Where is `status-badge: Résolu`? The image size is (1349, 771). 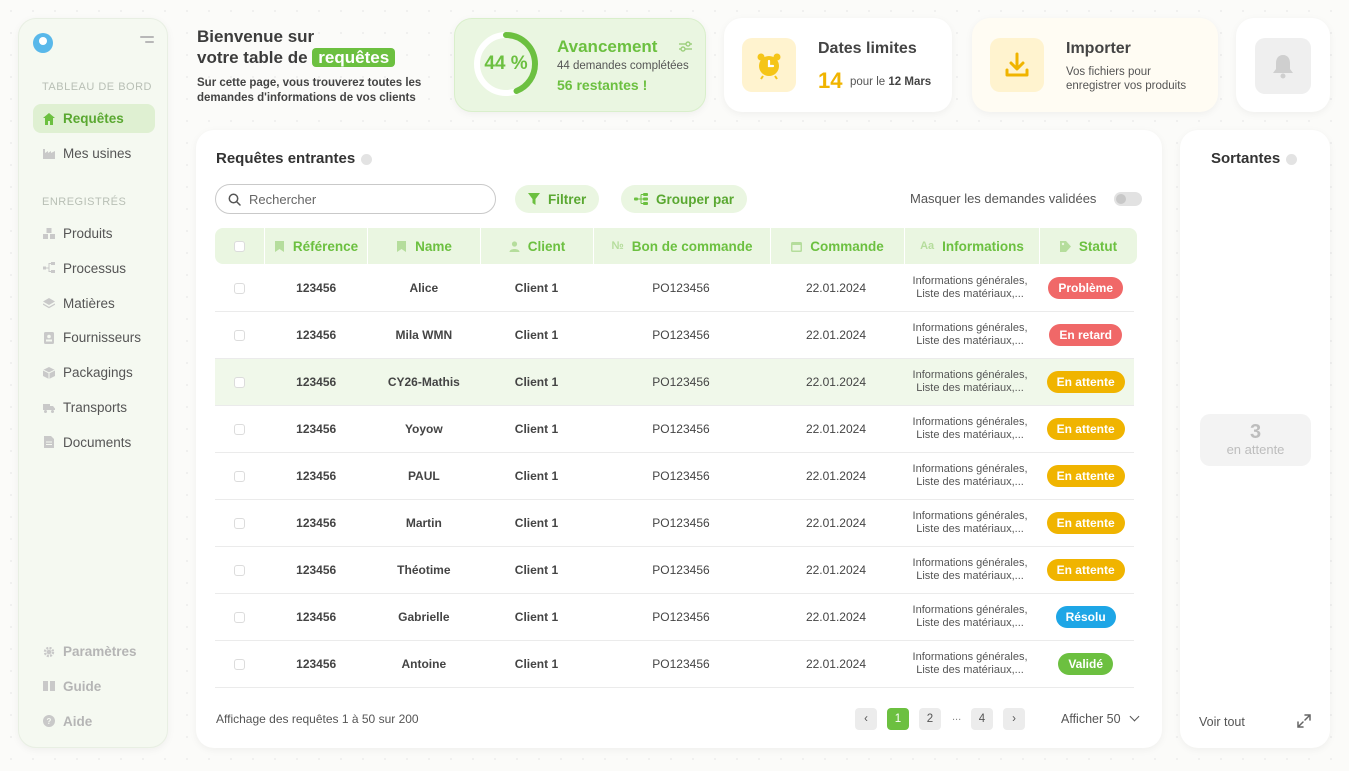
status-badge: Résolu is located at coordinates (1085, 617).